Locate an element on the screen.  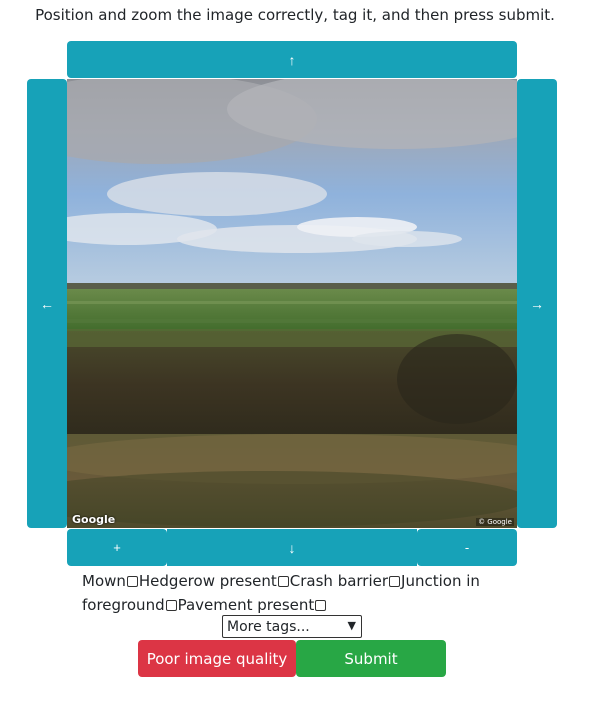
chevron-down-icon: ▼ is located at coordinates (351, 625).